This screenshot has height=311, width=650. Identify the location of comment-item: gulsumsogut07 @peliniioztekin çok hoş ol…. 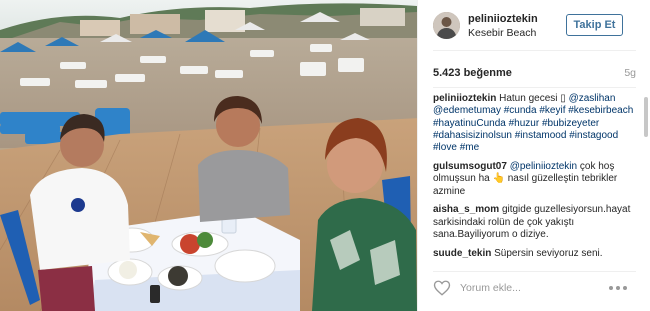
(536, 179).